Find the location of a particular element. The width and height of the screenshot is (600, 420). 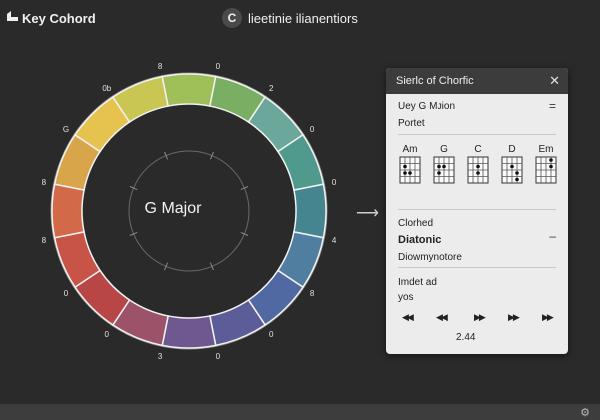

section3-sub: yos is located at coordinates (406, 297).